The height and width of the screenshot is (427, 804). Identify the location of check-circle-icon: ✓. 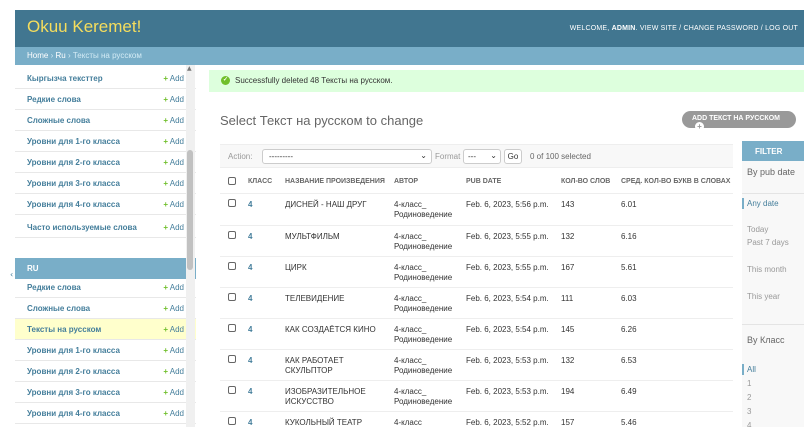
(225, 80).